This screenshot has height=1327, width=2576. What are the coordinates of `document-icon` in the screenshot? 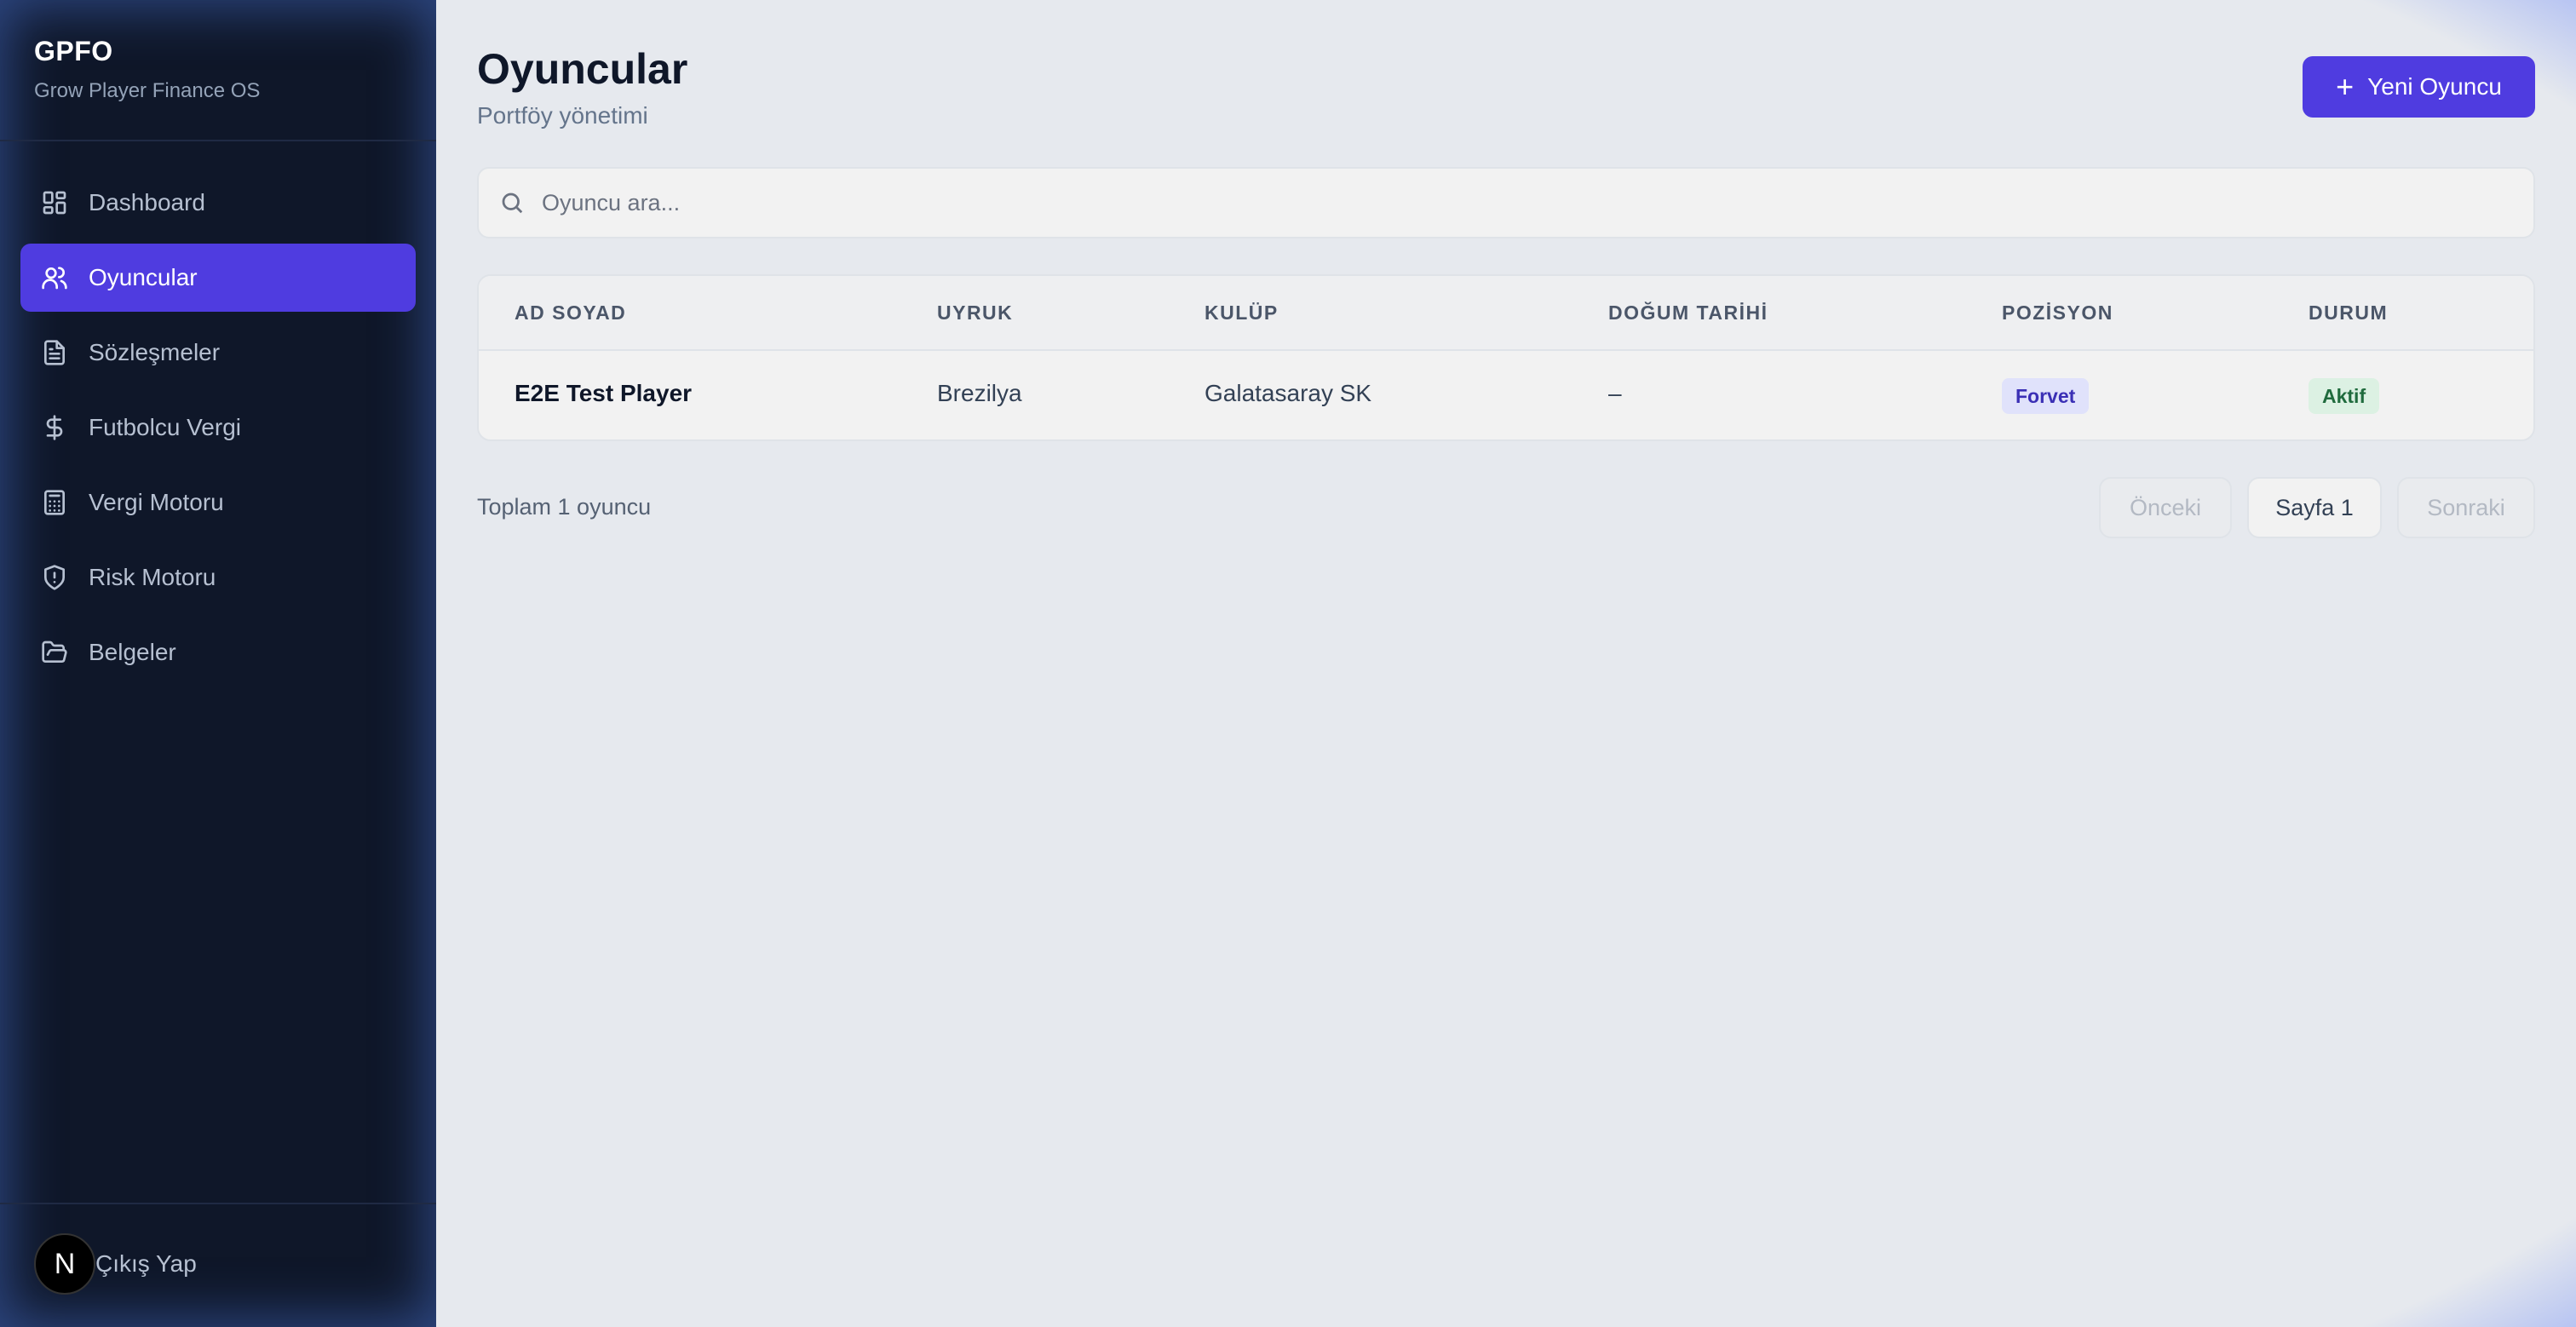 It's located at (55, 352).